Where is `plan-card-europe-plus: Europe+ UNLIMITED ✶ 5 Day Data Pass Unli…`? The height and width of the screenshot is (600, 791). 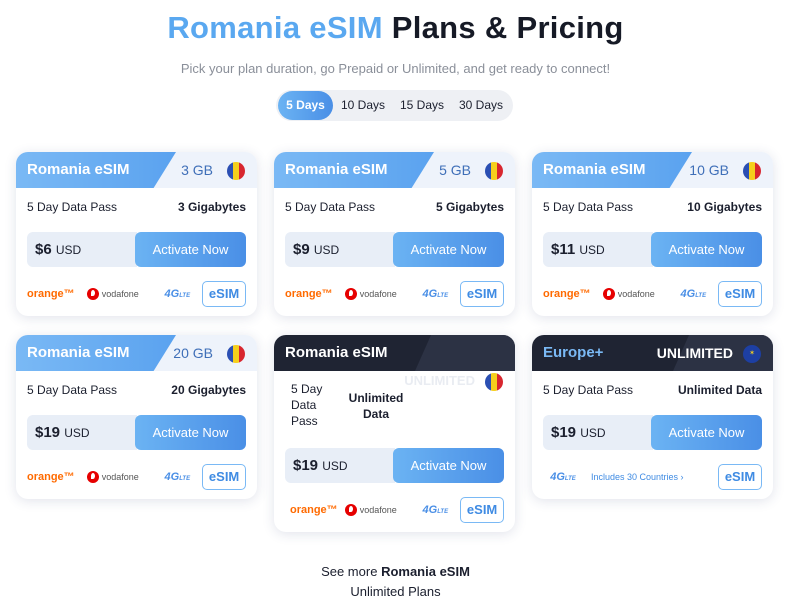 plan-card-europe-plus: Europe+ UNLIMITED ✶ 5 Day Data Pass Unli… is located at coordinates (652, 417).